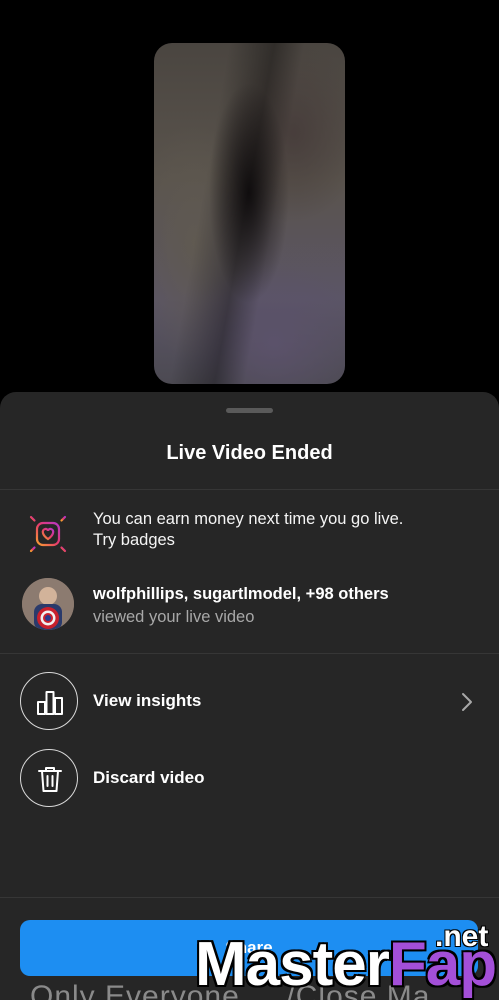 The image size is (499, 1000). What do you see at coordinates (249, 410) in the screenshot?
I see `sheet-grabber` at bounding box center [249, 410].